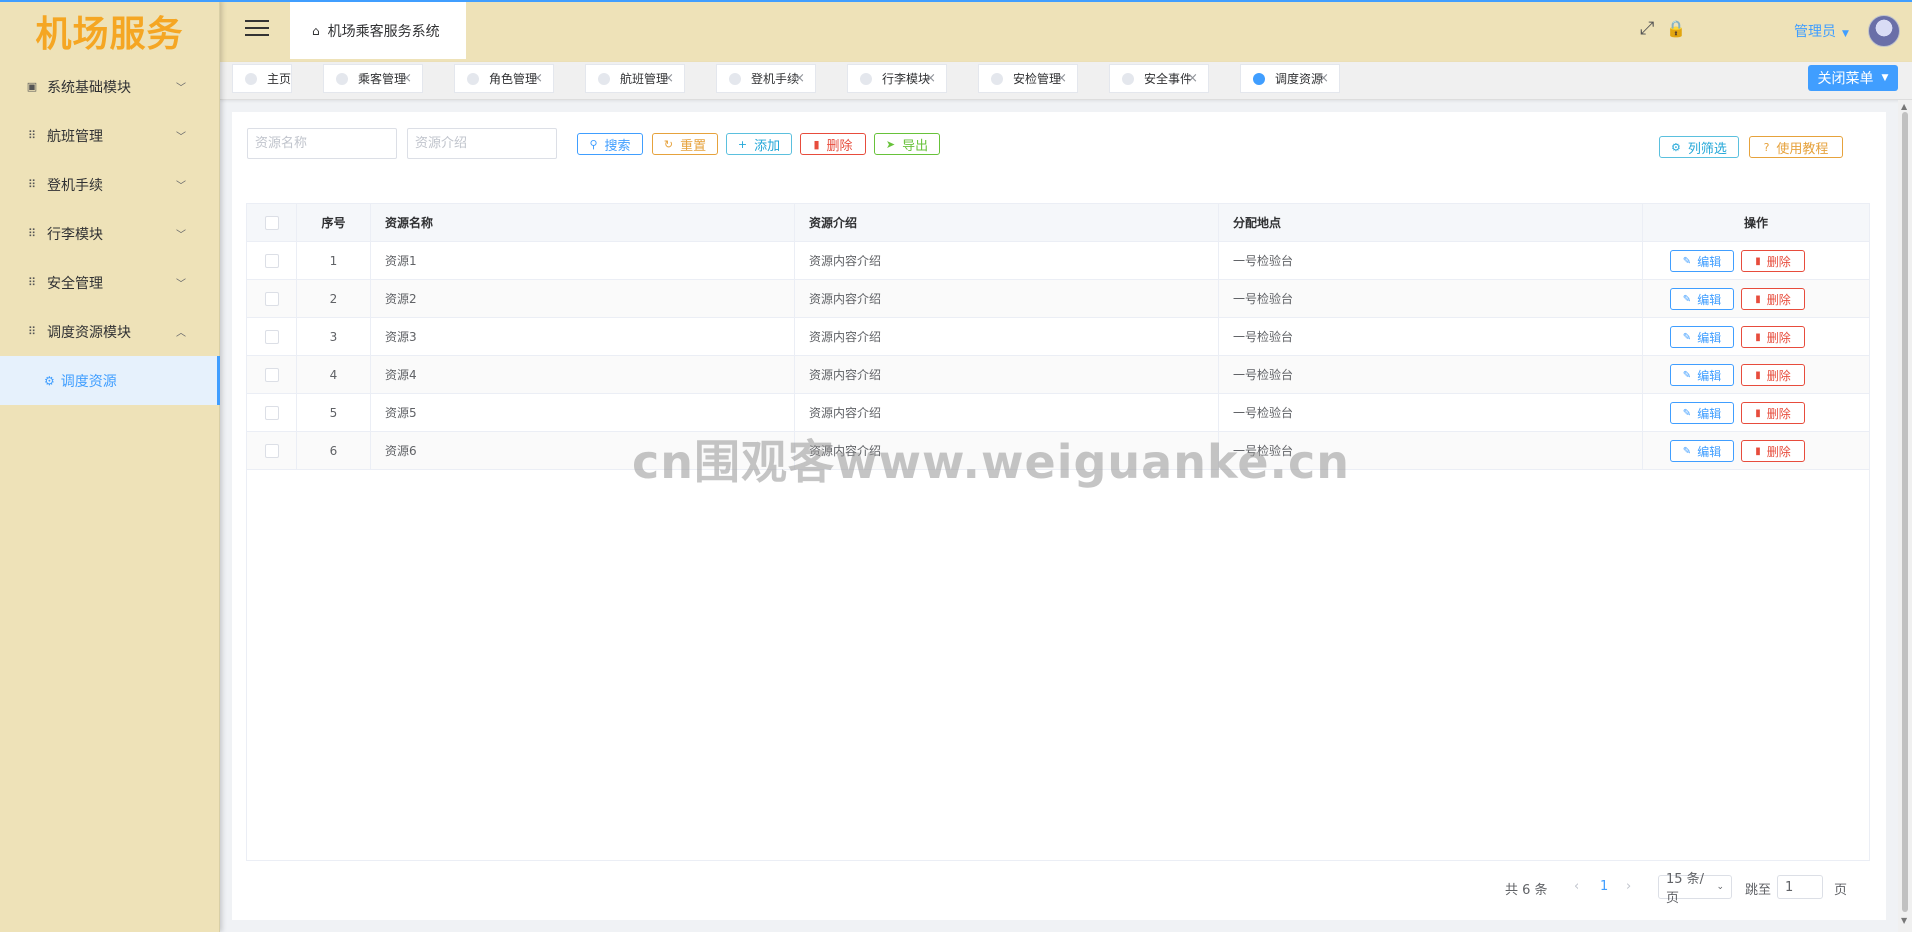 The height and width of the screenshot is (932, 1912). I want to click on cell-index: 1, so click(334, 260).